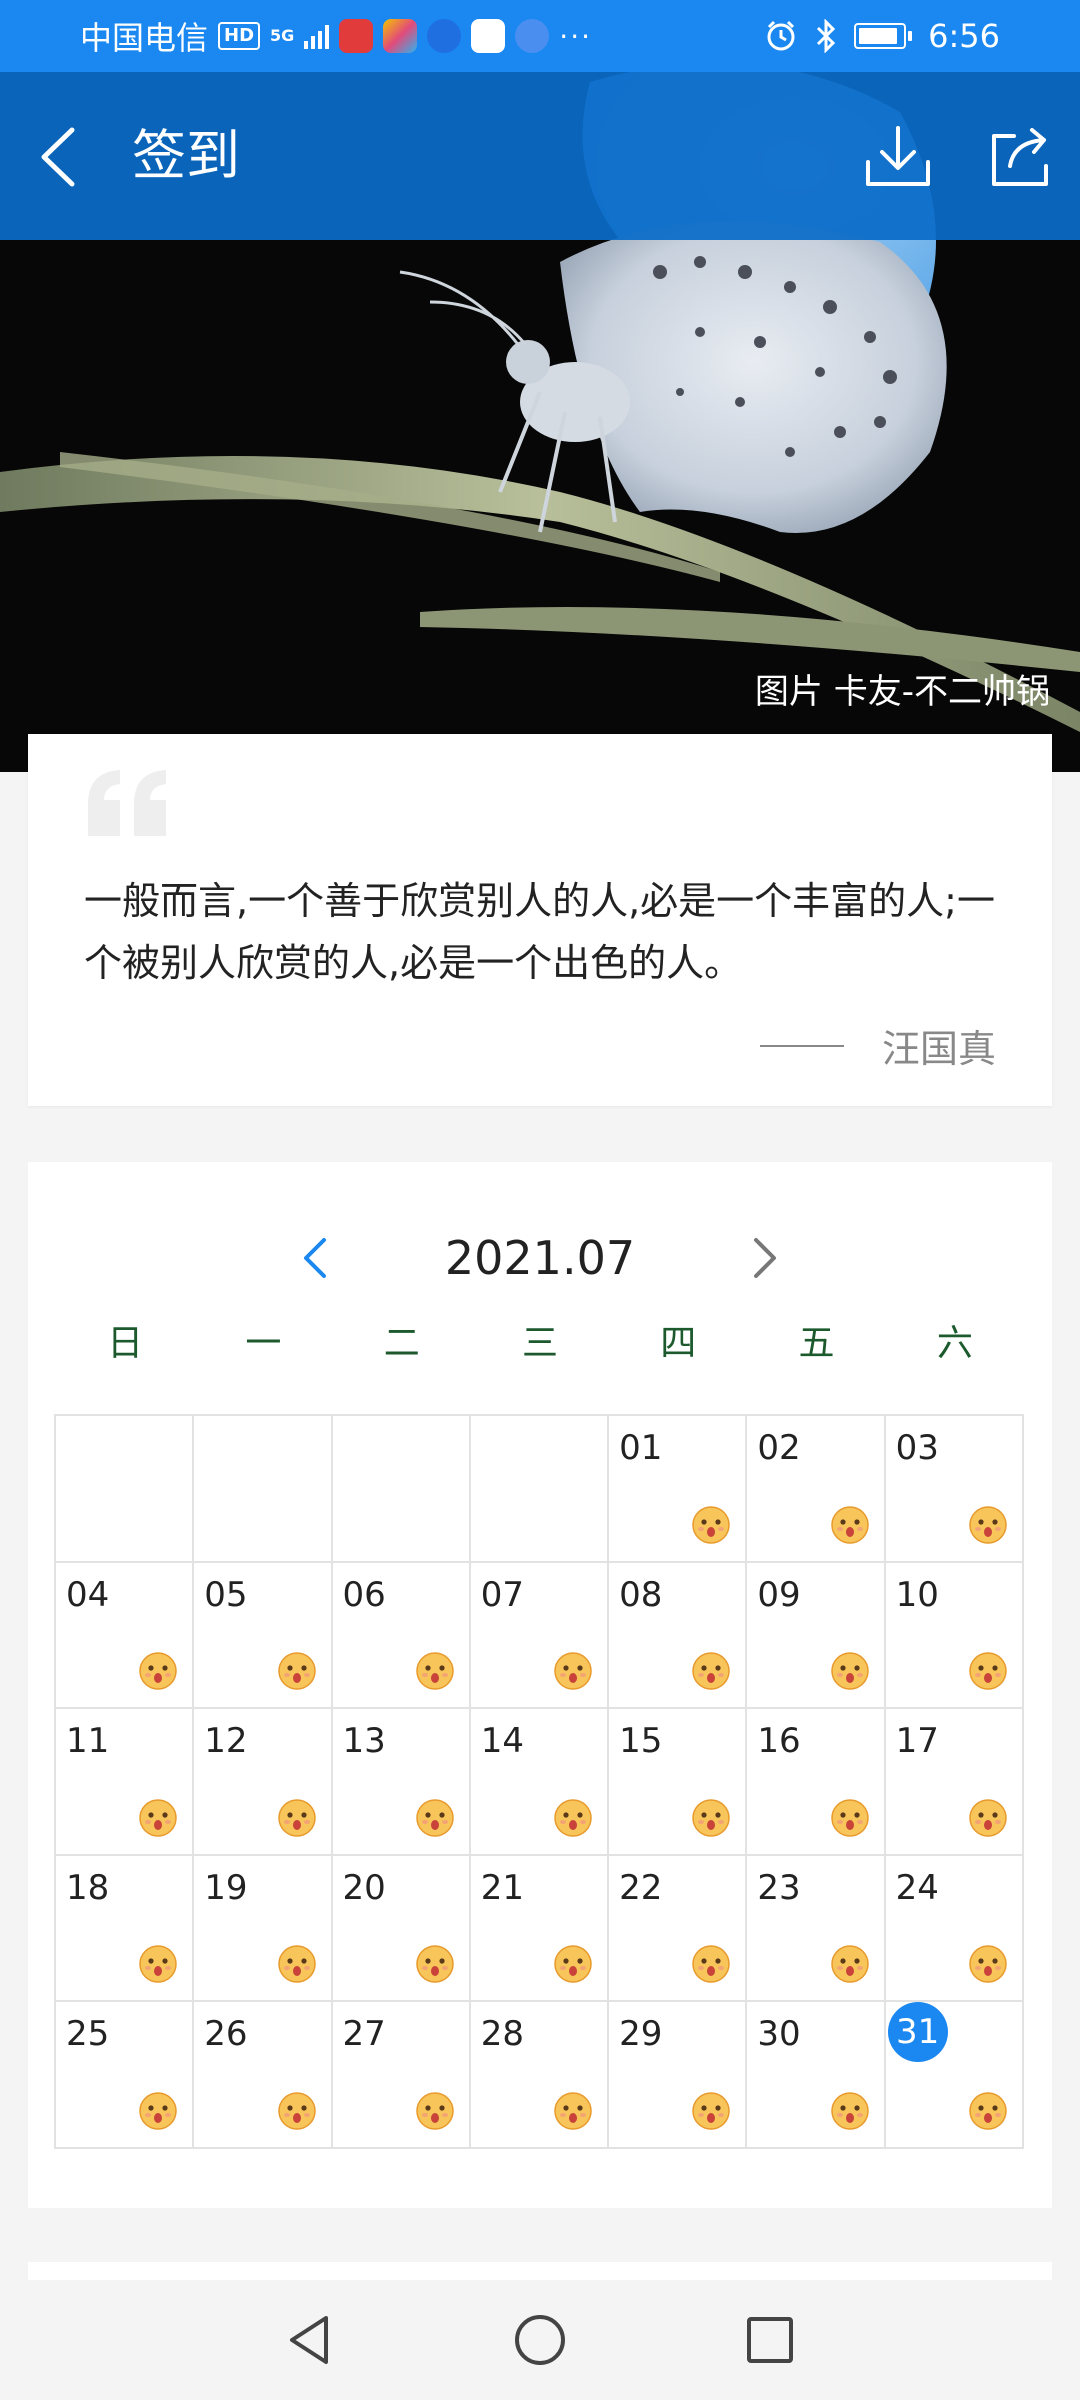 This screenshot has height=2400, width=1080. I want to click on calendar-day: 29, so click(678, 2075).